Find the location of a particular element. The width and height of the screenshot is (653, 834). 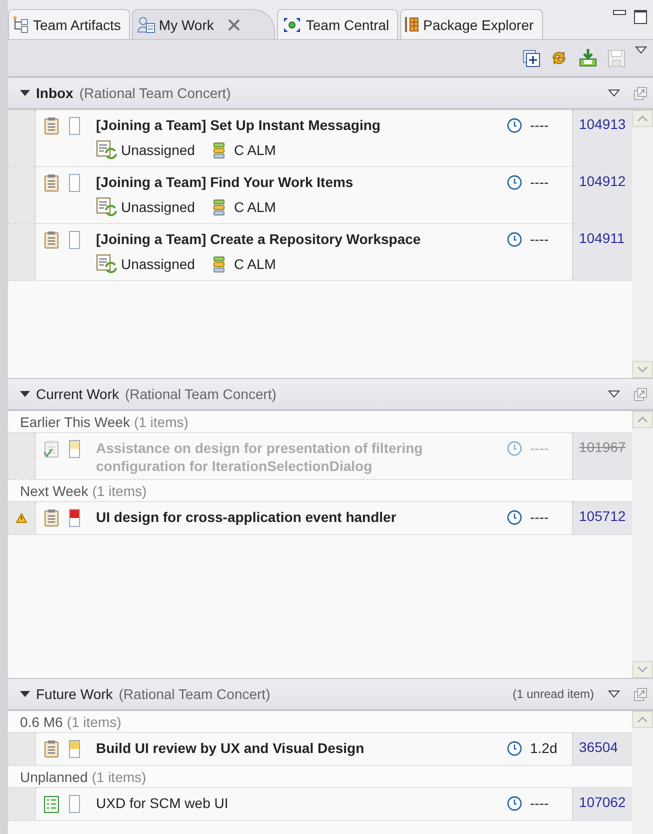

view-tab: Team Central is located at coordinates (337, 24).